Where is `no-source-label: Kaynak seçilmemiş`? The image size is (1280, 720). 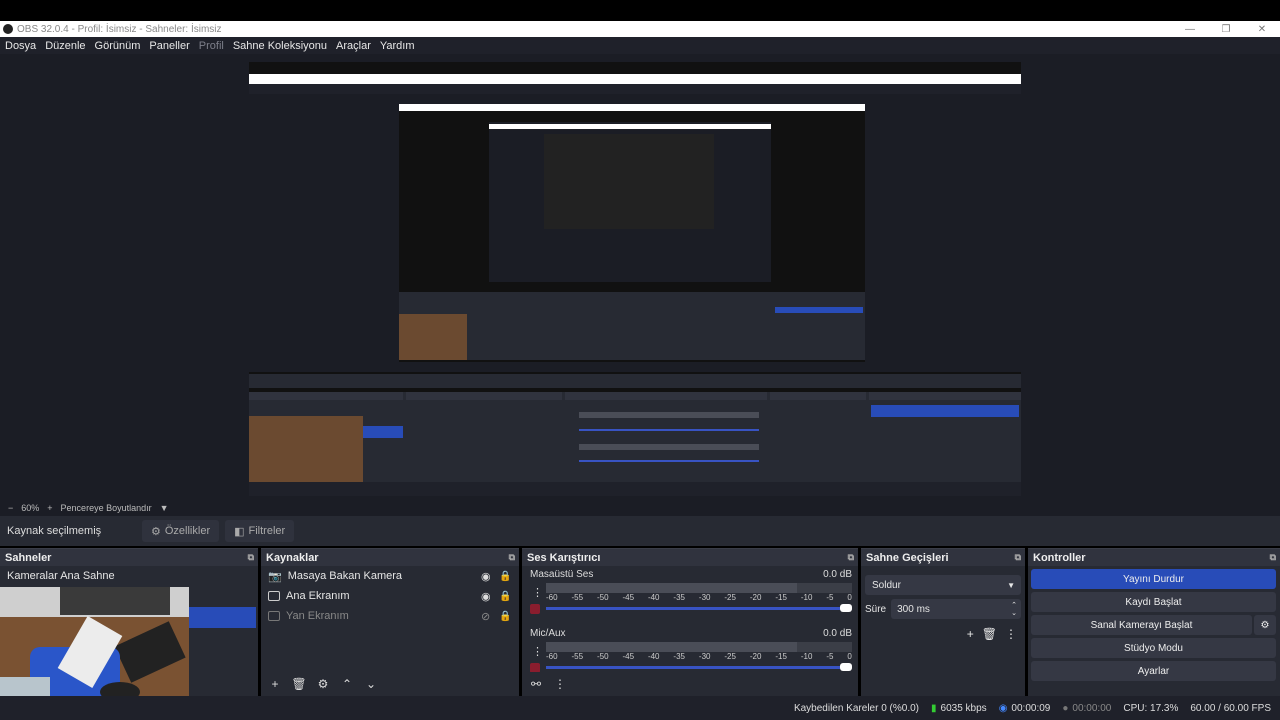
no-source-label: Kaynak seçilmemiş is located at coordinates (54, 531).